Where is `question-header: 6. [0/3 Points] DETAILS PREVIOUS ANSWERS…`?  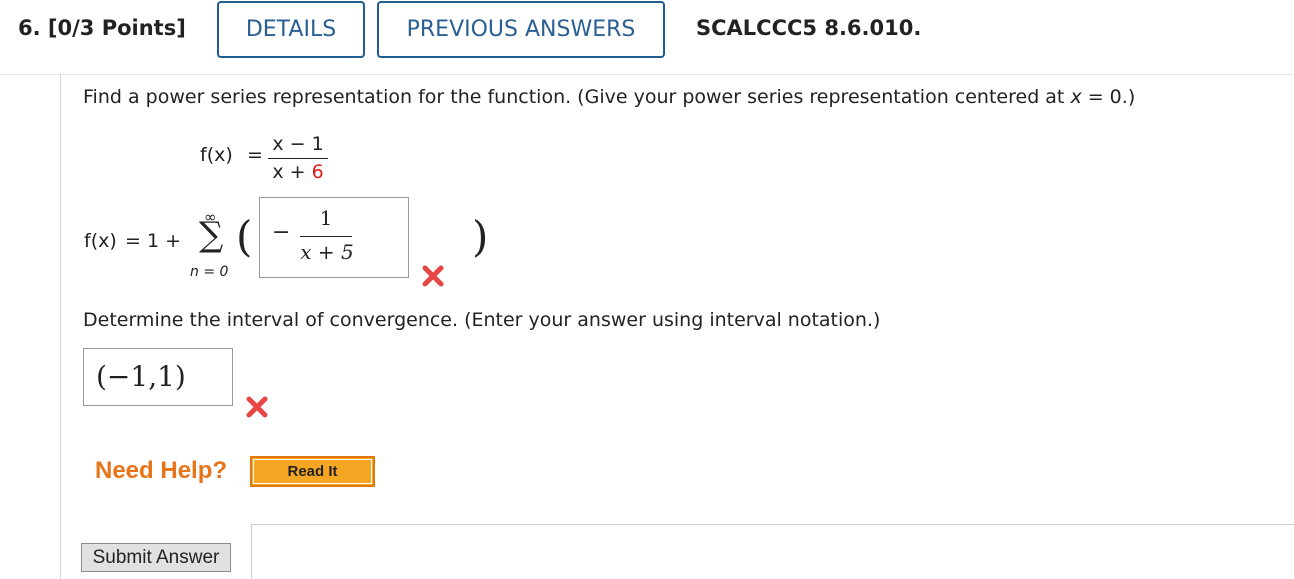
question-header: 6. [0/3 Points] DETAILS PREVIOUS ANSWERS… is located at coordinates (647, 37).